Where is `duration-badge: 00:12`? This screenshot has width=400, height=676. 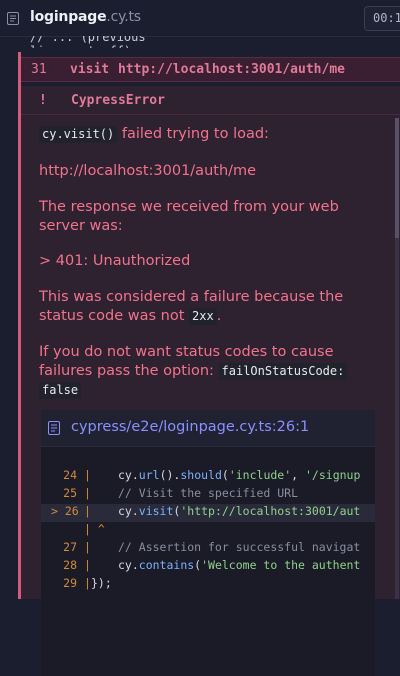
duration-badge: 00:12 is located at coordinates (382, 18).